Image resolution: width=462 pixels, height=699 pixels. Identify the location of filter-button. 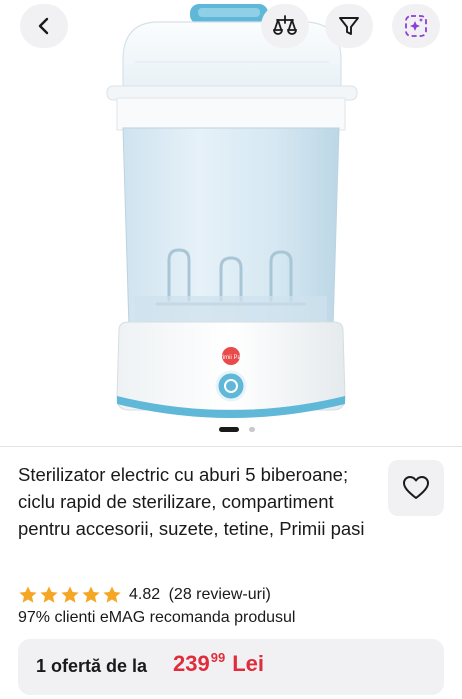
(349, 26).